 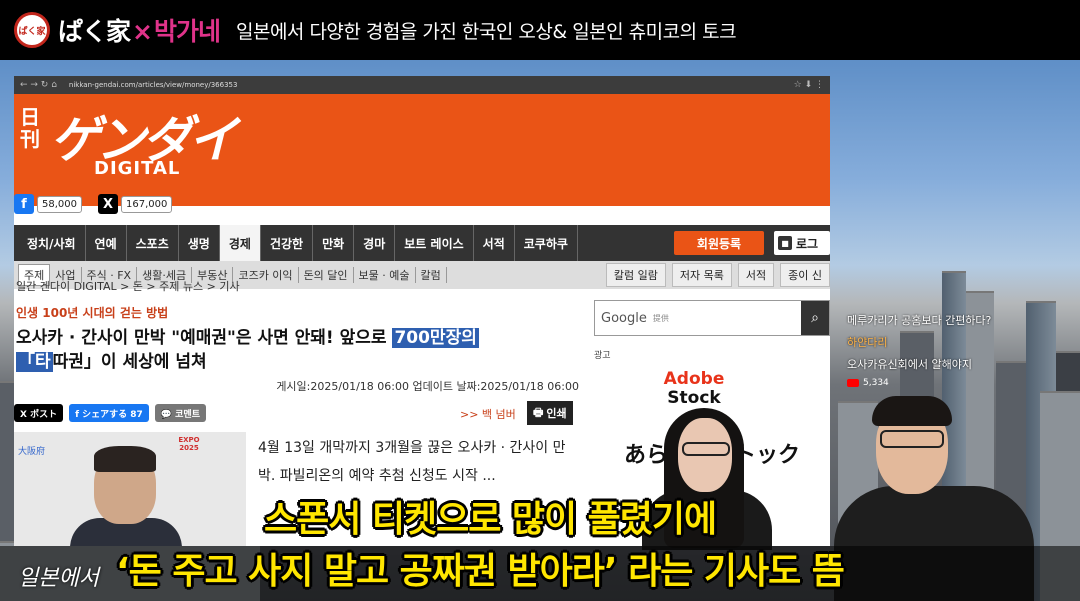 I want to click on channel-logo-text: ぱく家, so click(x=32, y=31).